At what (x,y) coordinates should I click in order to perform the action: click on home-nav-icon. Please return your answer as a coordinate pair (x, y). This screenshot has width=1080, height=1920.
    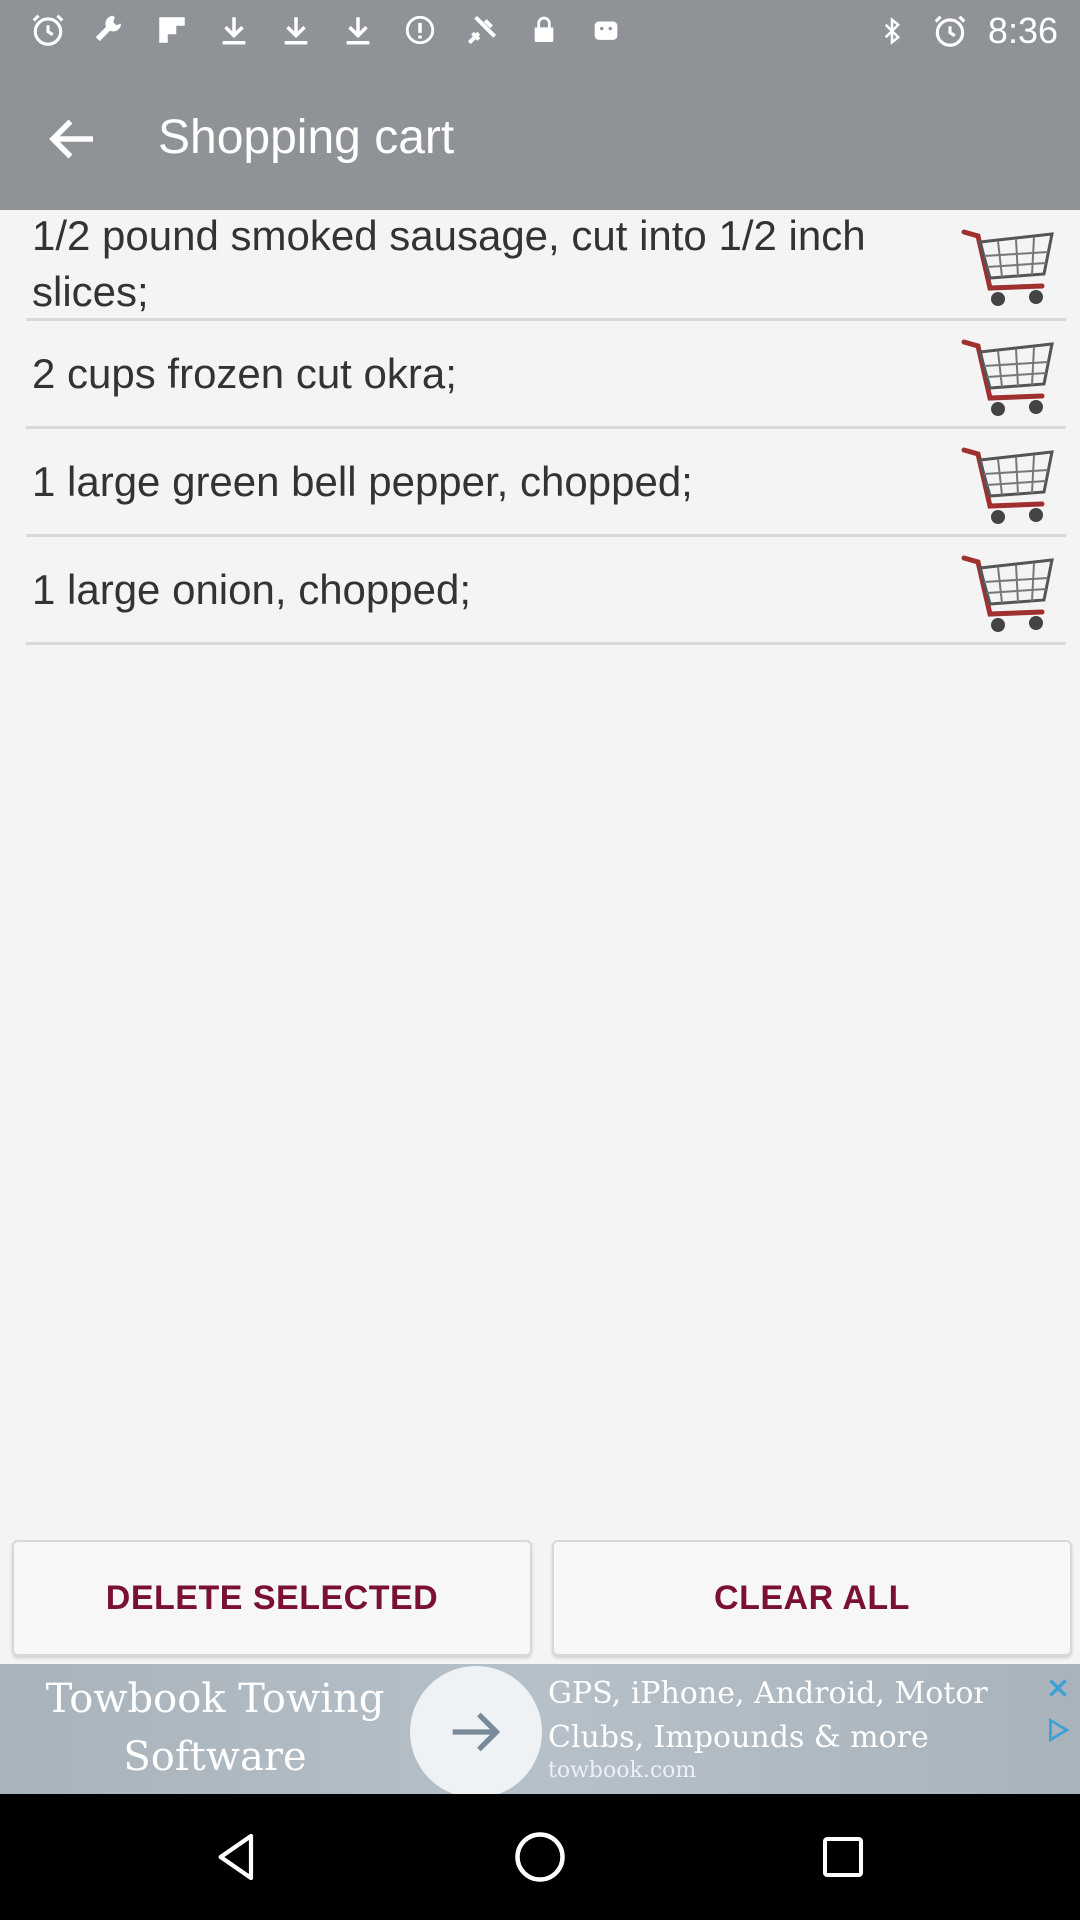
    Looking at the image, I should click on (540, 1857).